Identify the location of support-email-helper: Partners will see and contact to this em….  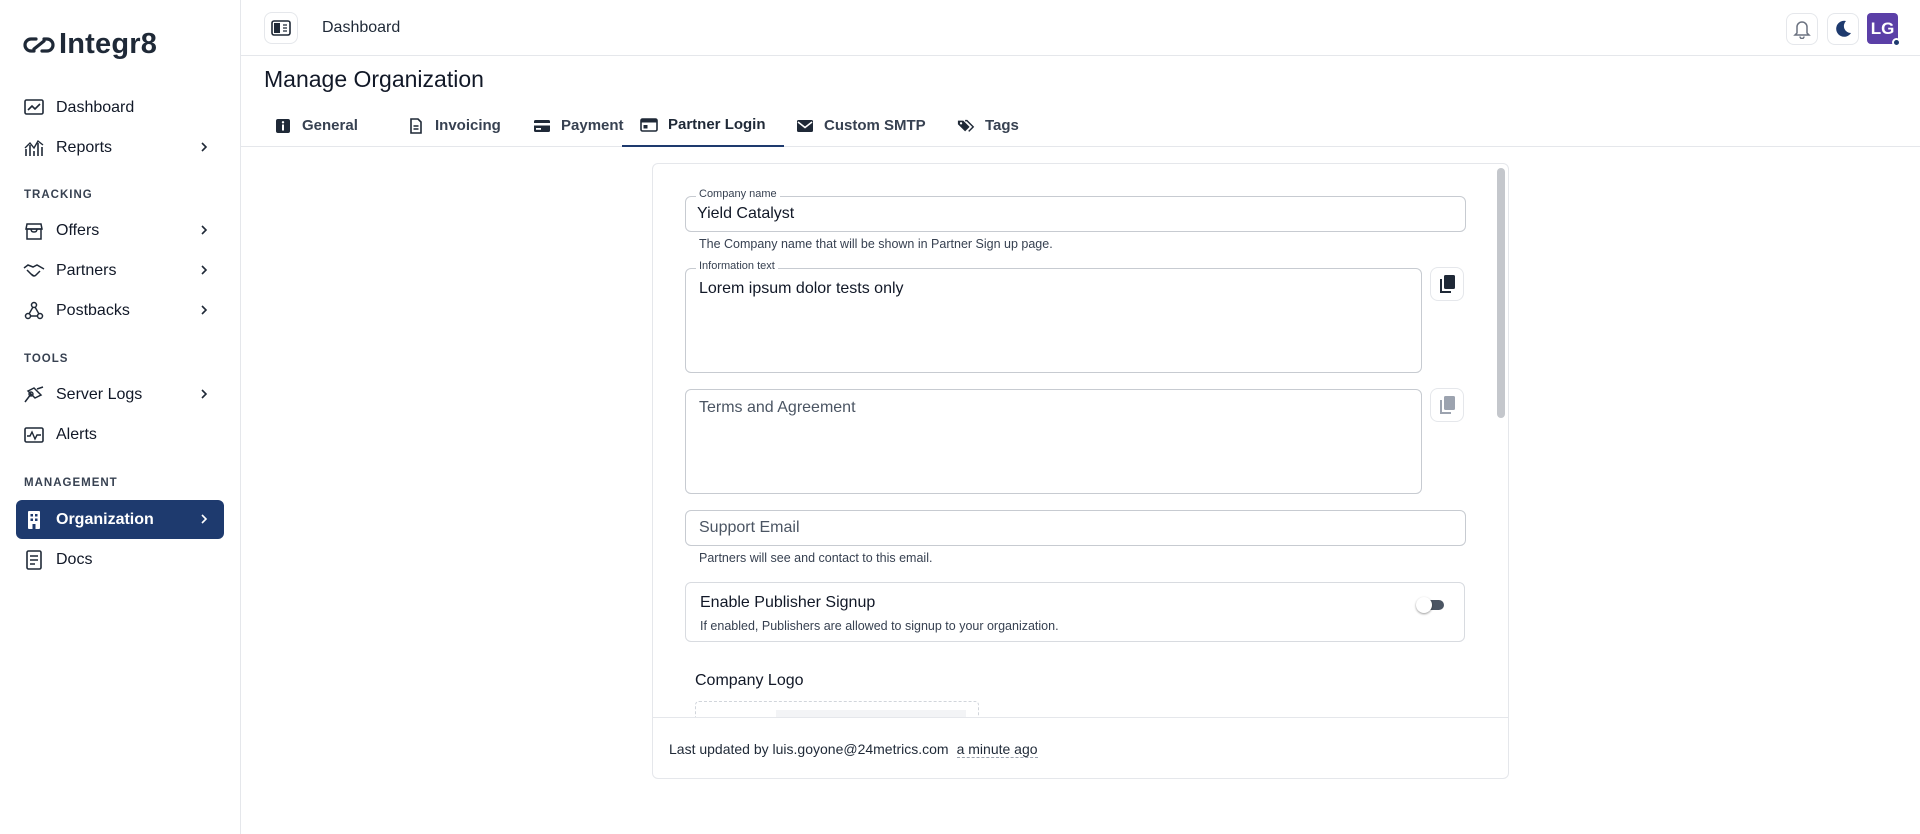
(816, 558).